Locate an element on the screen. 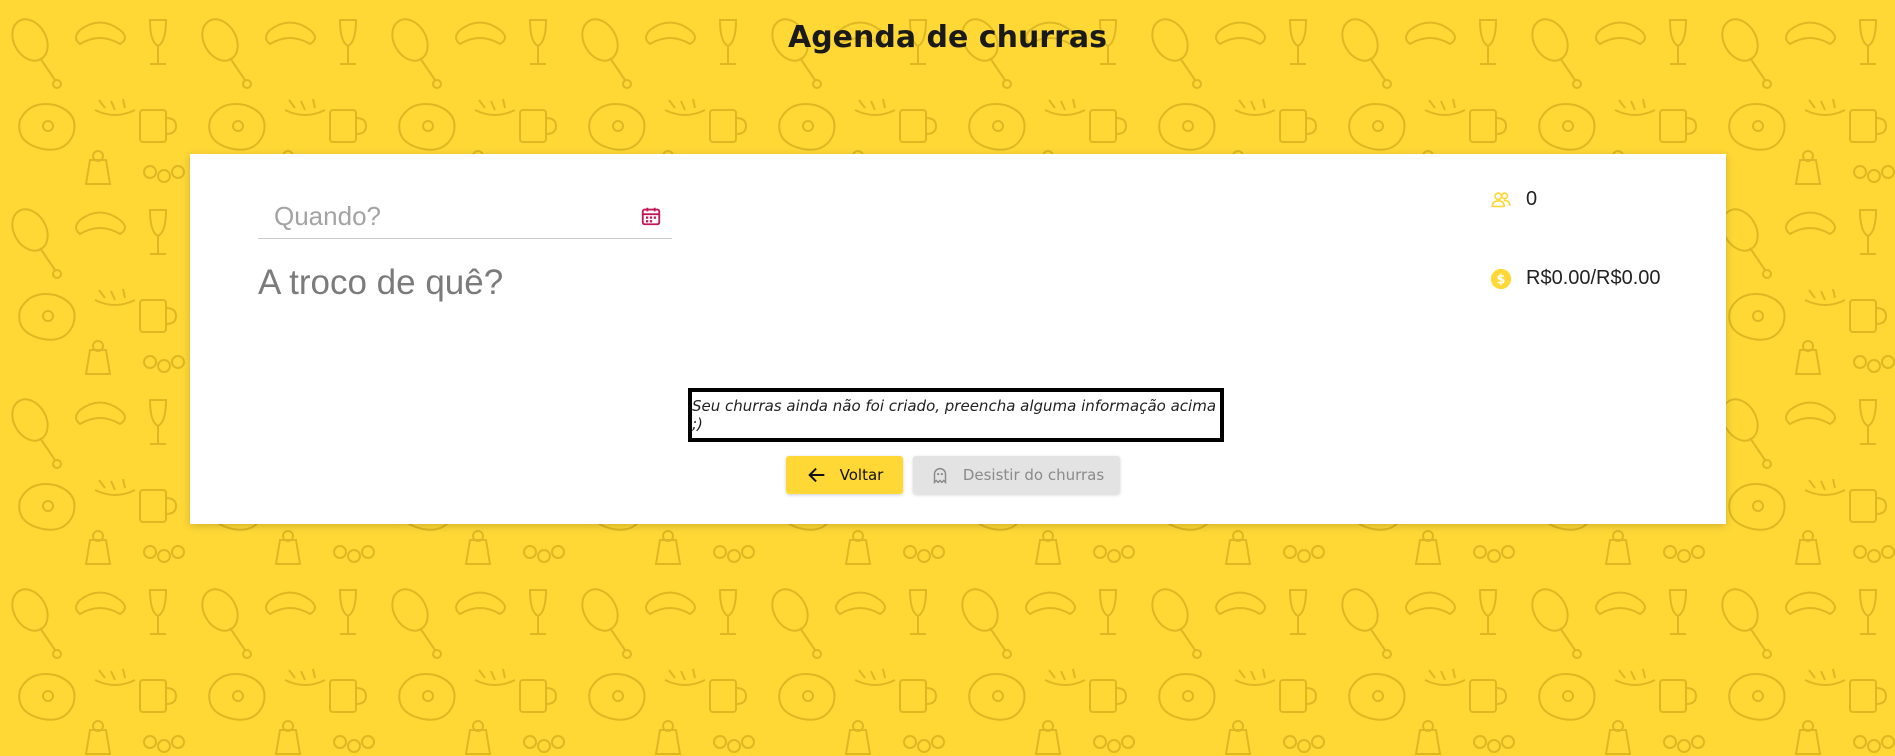  money-total: $ R$0.00/R$0.00 is located at coordinates (1575, 278).